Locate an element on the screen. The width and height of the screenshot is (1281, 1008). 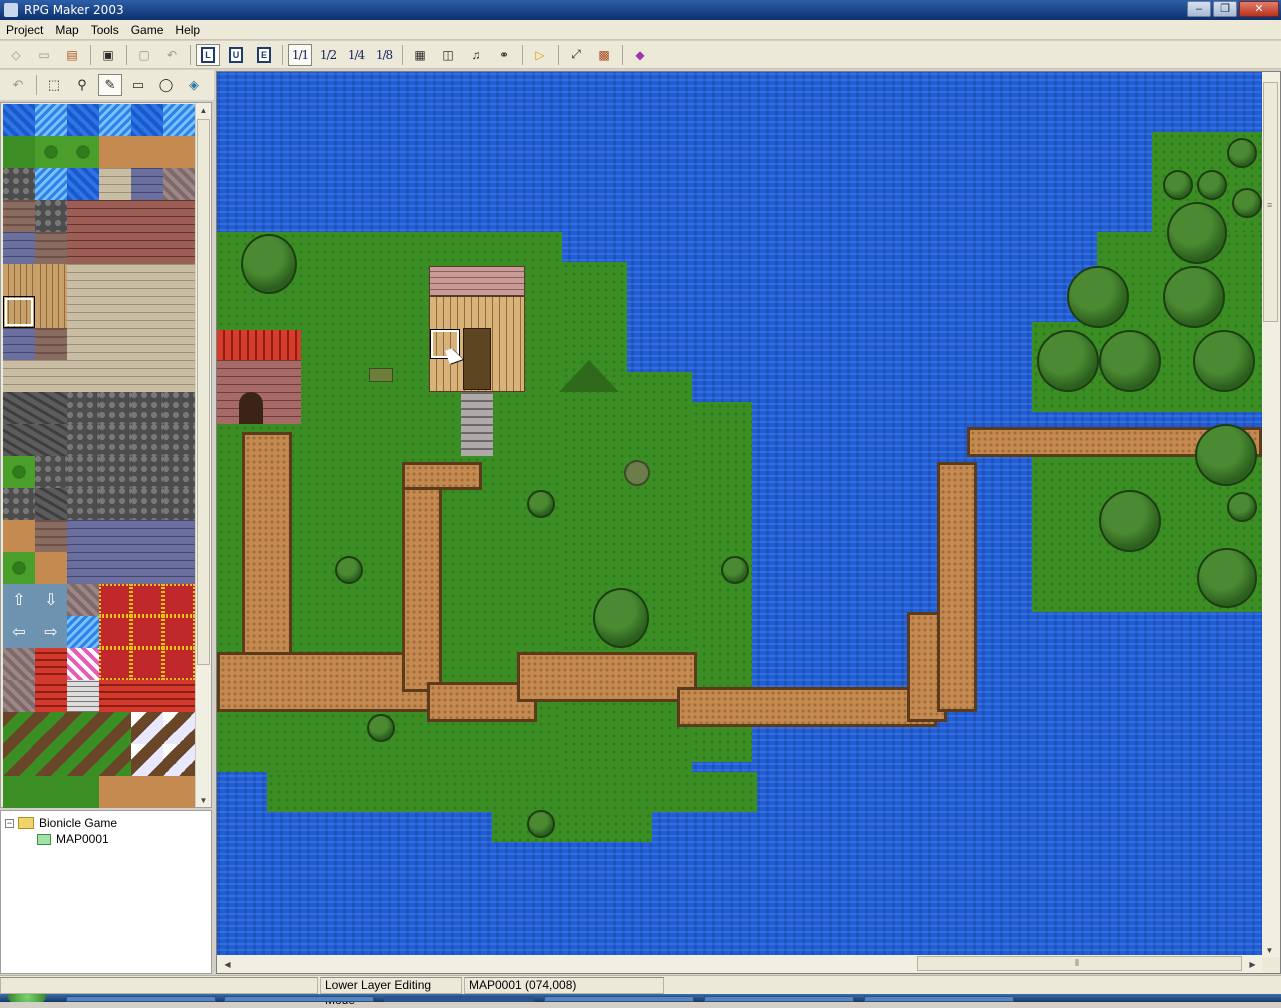
arrow-right-tile: ⇨ is located at coordinates (51, 632).